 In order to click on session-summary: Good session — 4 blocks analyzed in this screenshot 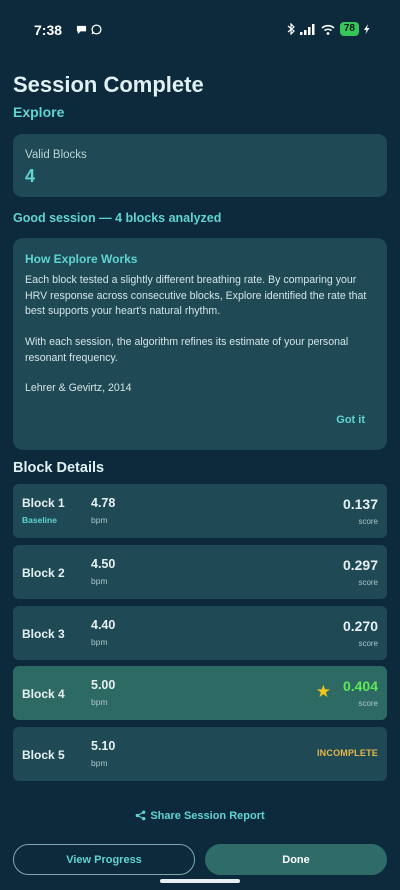, I will do `click(117, 218)`.